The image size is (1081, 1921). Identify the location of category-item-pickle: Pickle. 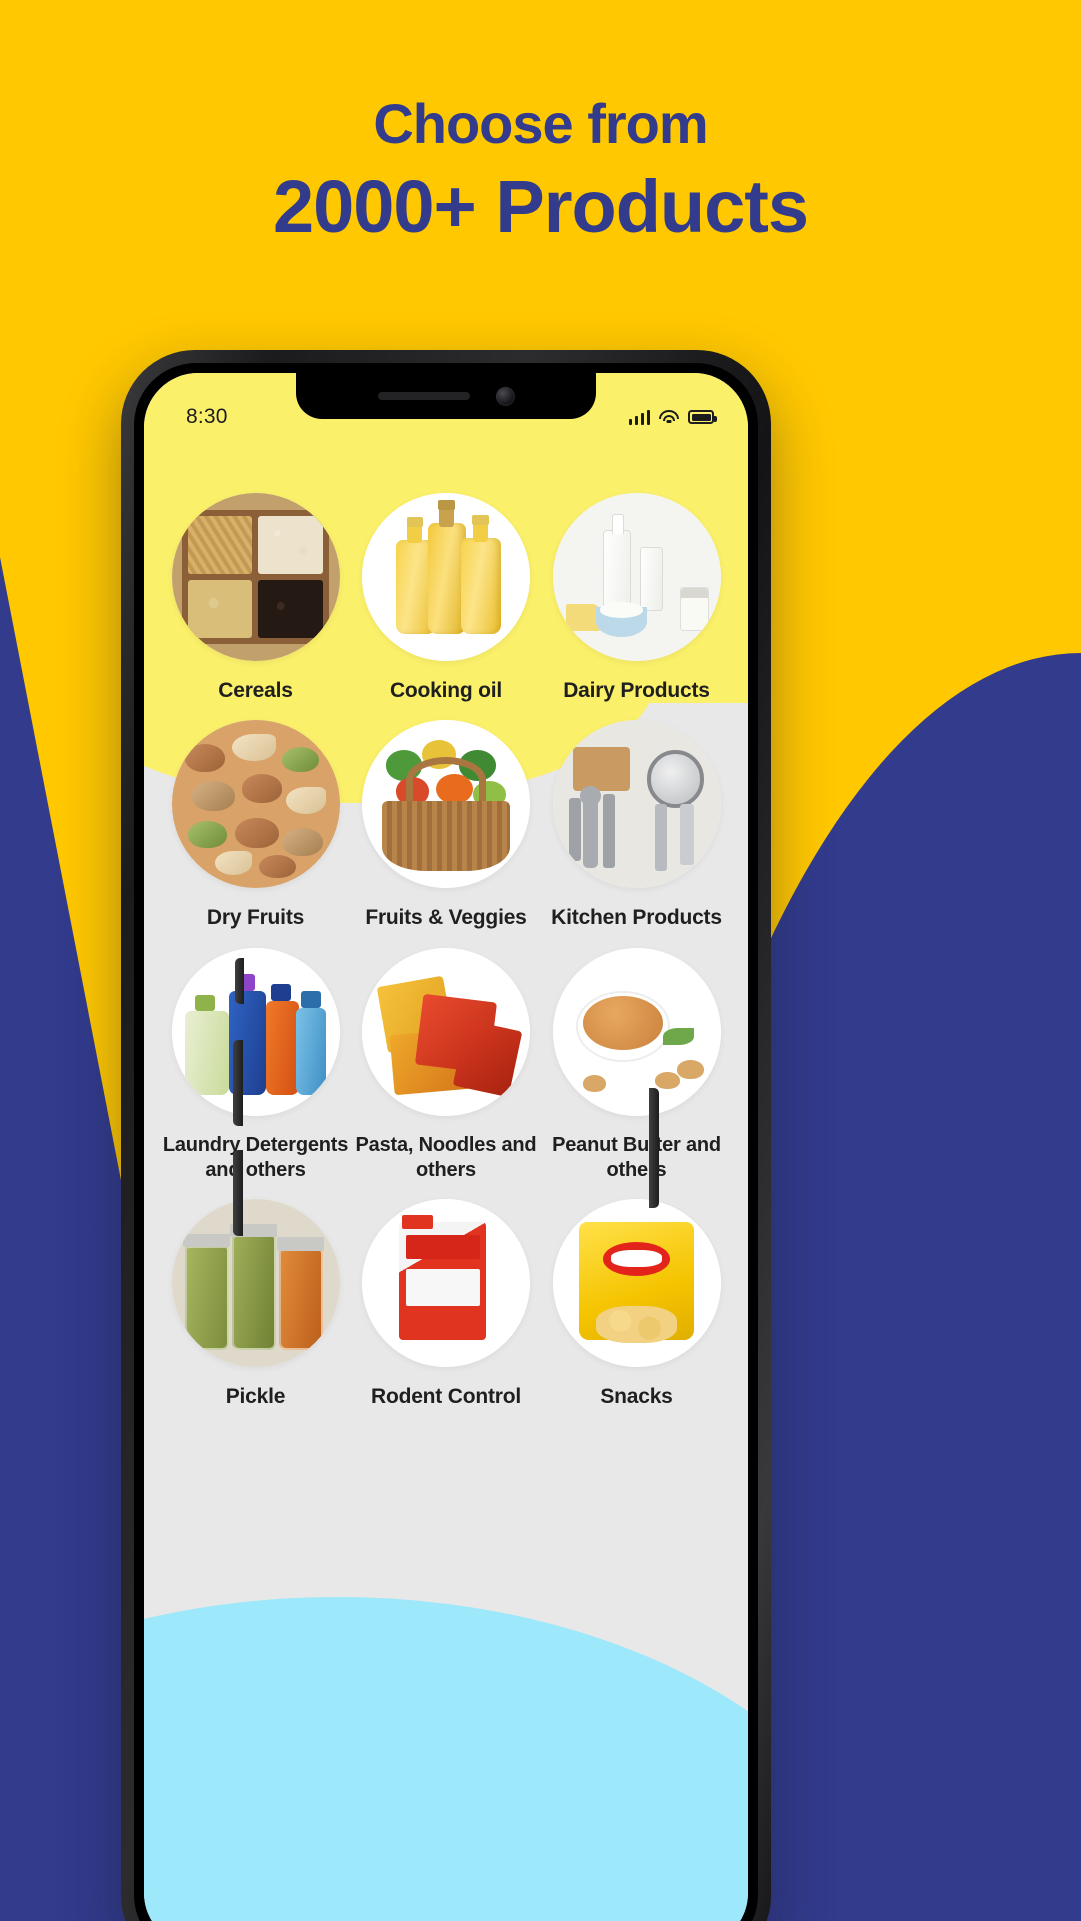
(255, 1304).